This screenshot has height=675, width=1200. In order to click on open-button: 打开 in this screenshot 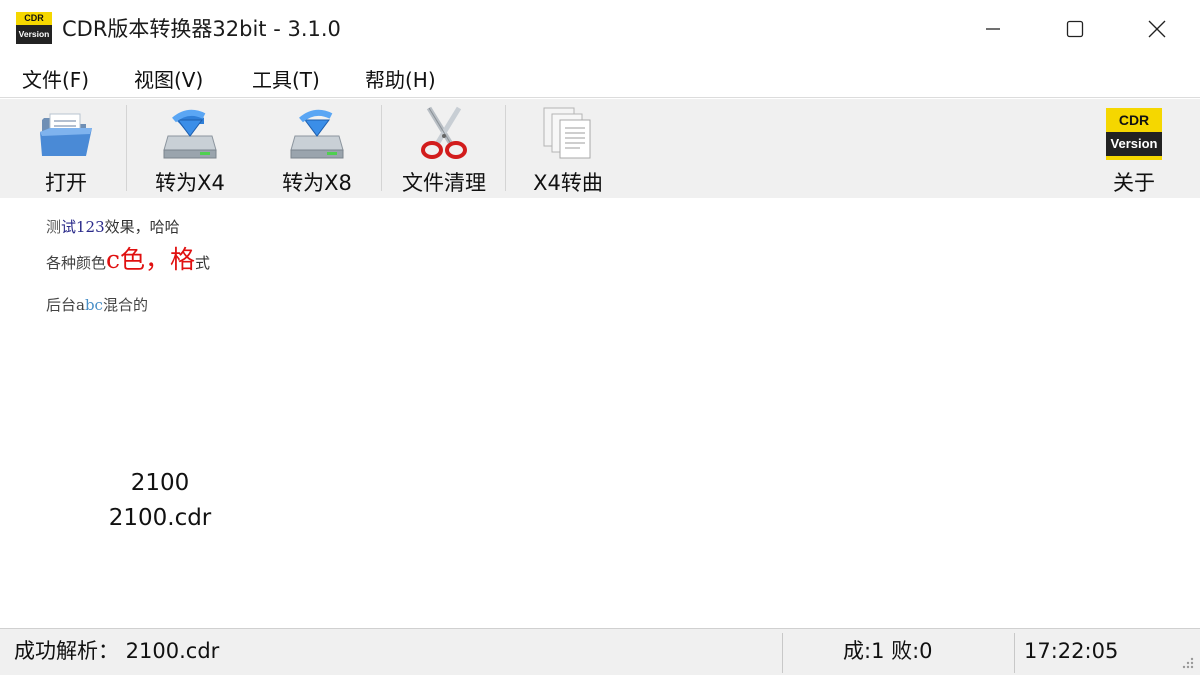, I will do `click(66, 148)`.